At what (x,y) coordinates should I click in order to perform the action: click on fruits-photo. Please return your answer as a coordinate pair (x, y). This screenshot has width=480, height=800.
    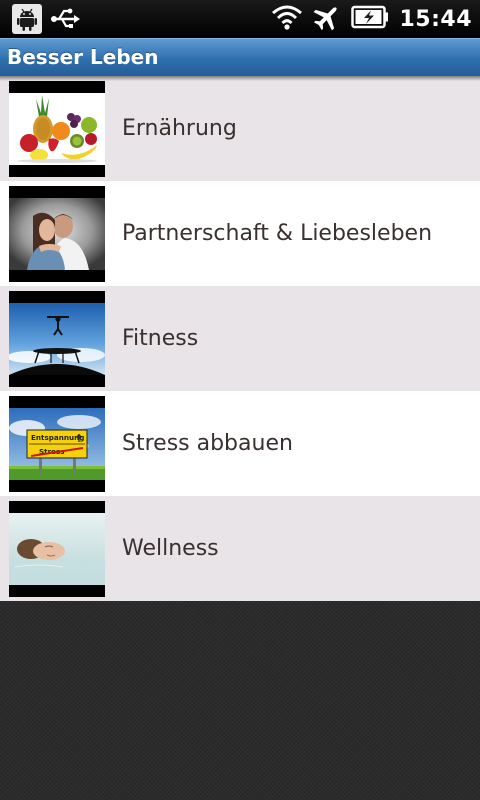
    Looking at the image, I should click on (57, 129).